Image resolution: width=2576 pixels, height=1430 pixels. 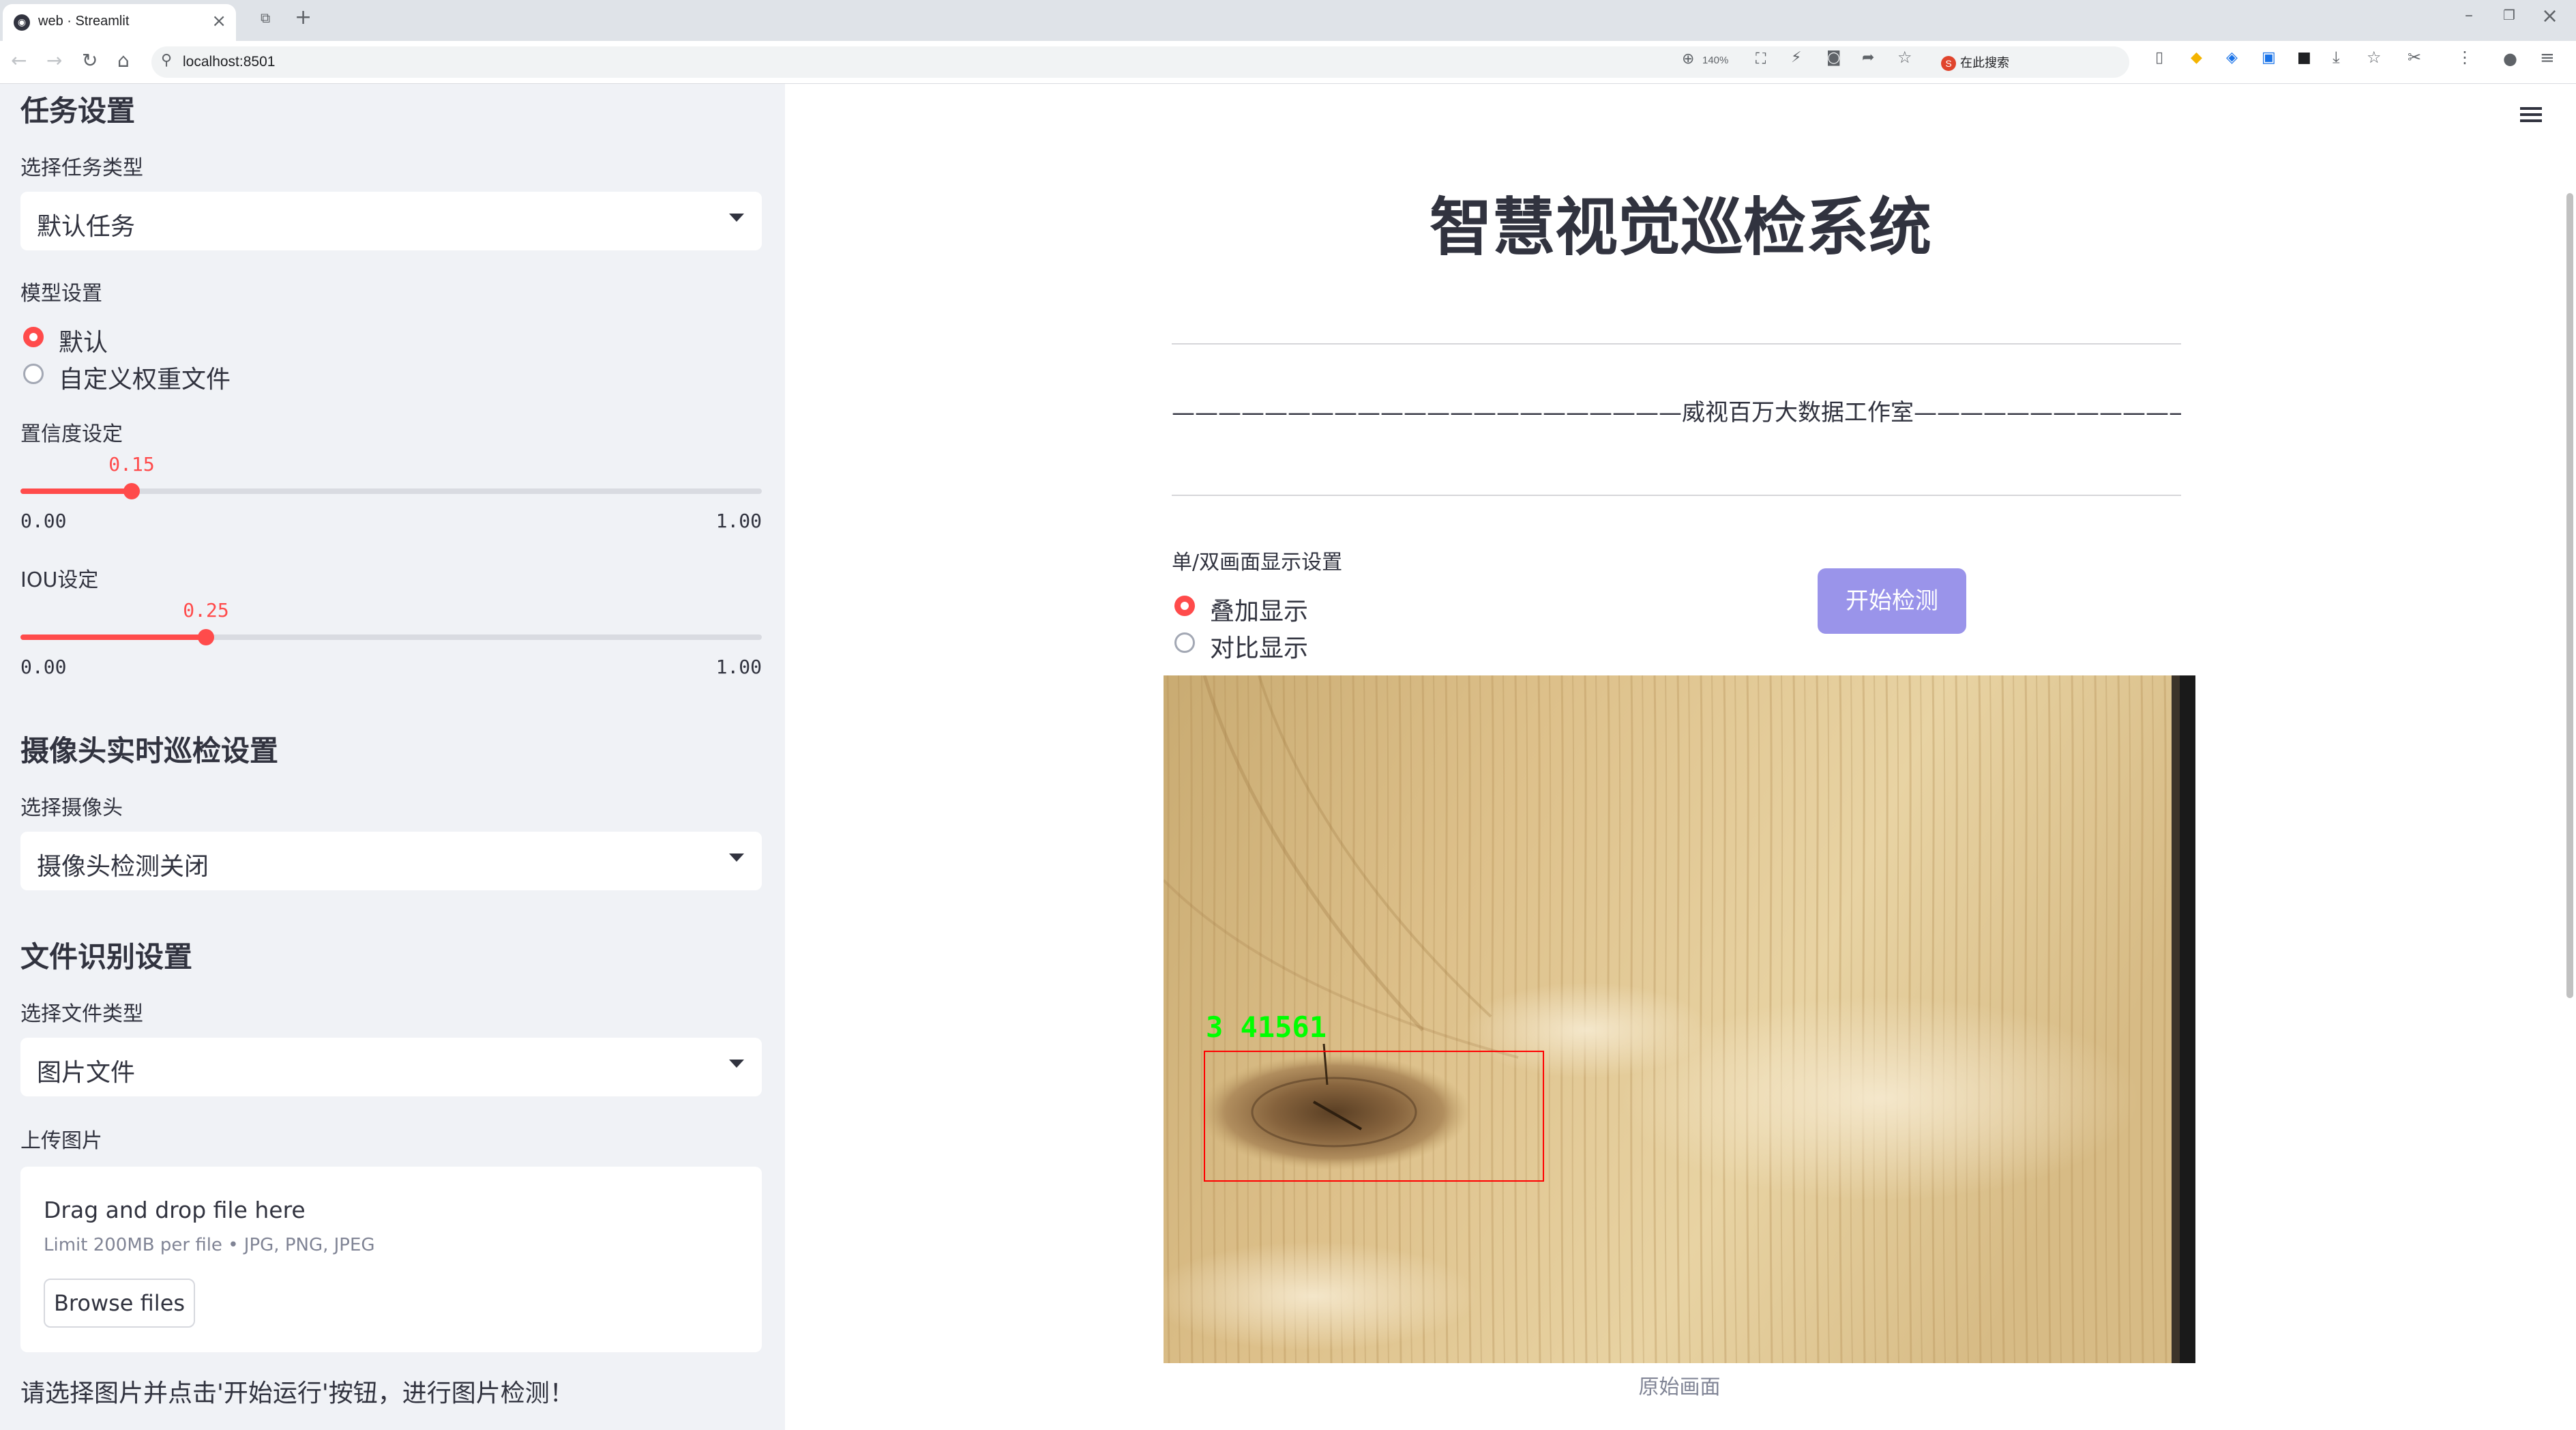 I want to click on zoom-level: 140%, so click(x=1715, y=60).